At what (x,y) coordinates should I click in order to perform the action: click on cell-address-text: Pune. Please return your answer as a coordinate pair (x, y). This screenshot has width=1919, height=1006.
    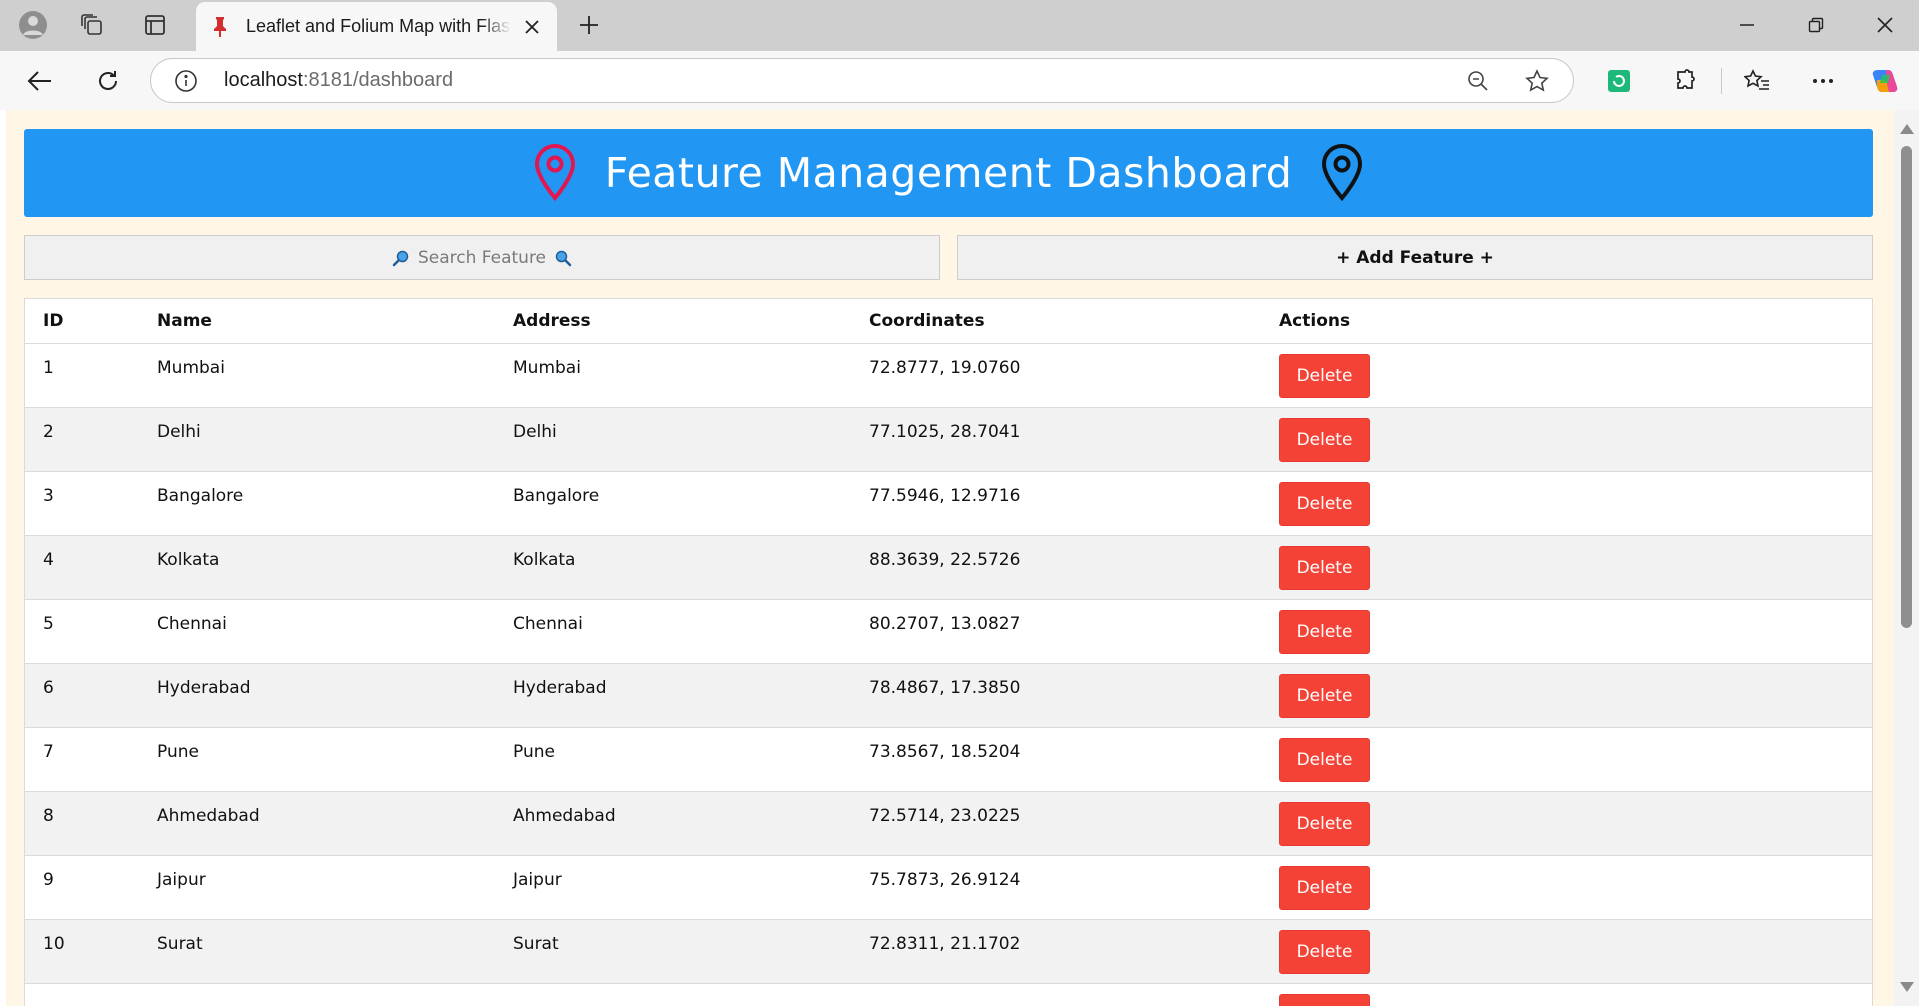
    Looking at the image, I should click on (534, 751).